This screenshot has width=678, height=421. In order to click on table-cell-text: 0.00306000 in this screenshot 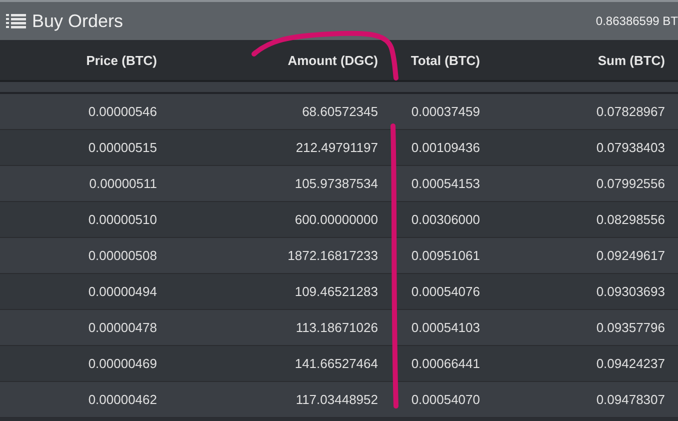, I will do `click(445, 219)`.